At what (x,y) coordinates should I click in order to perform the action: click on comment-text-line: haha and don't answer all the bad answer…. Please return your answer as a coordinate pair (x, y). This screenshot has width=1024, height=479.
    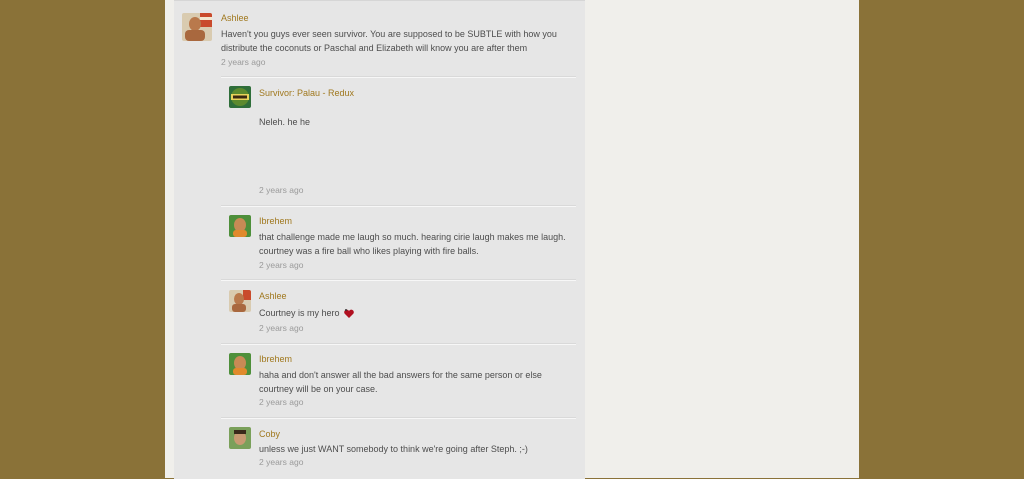
    Looking at the image, I should click on (400, 375).